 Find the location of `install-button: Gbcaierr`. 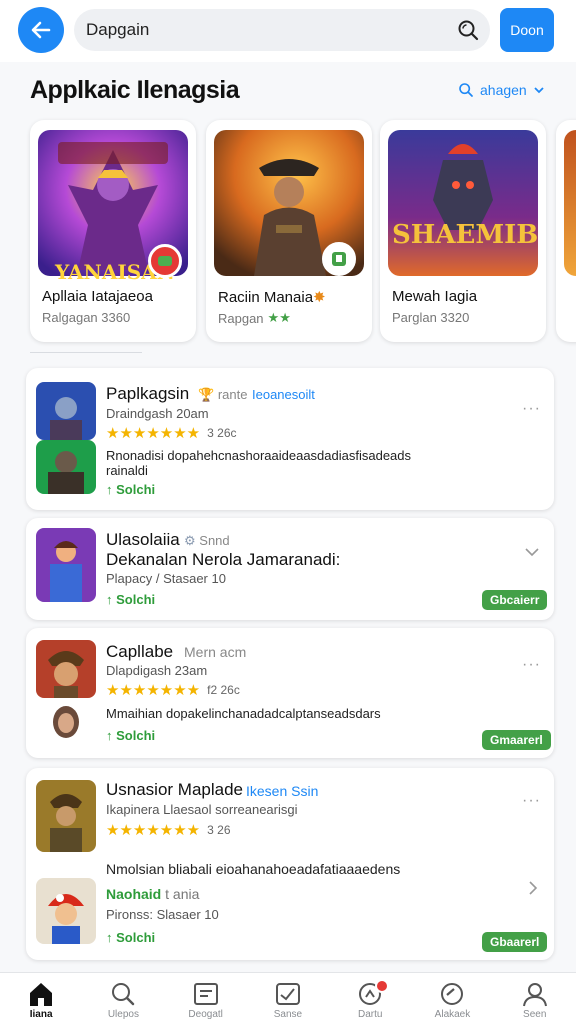

install-button: Gbcaierr is located at coordinates (515, 600).